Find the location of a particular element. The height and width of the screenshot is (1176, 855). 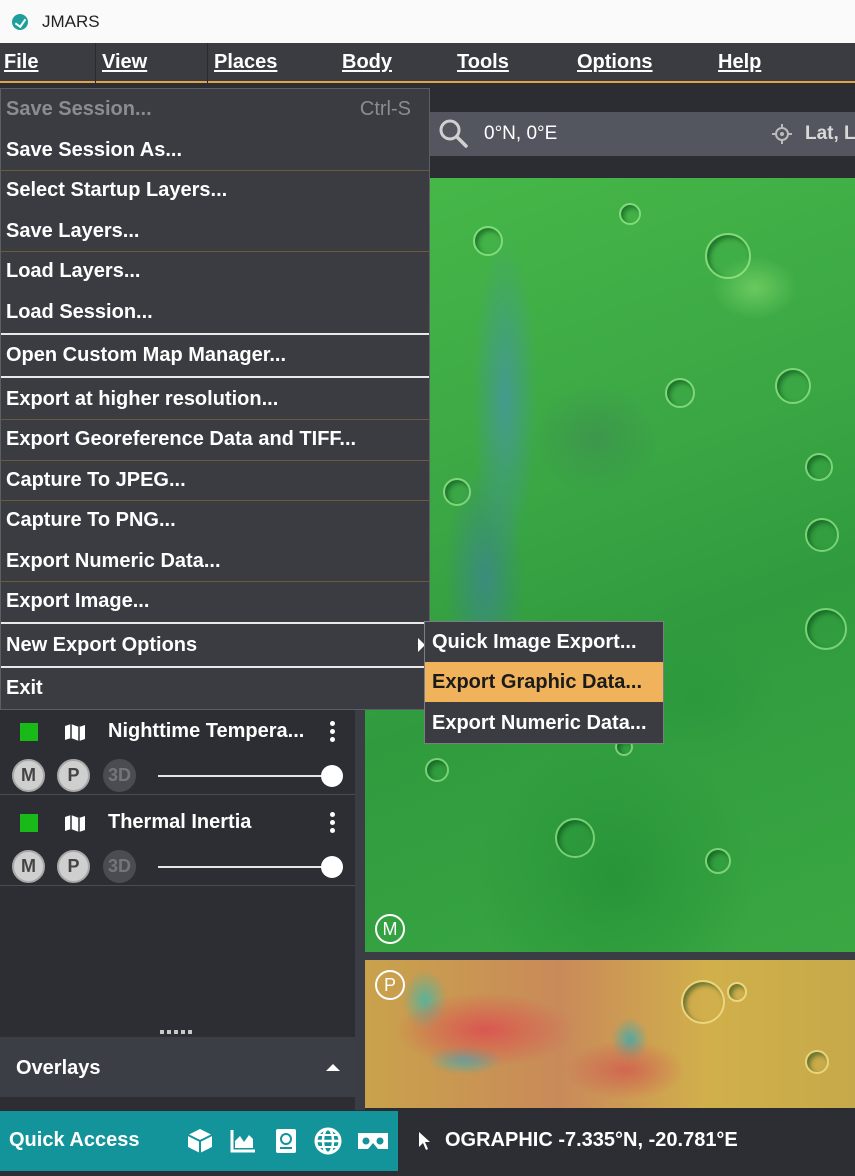

window-title: JMARS is located at coordinates (71, 21).